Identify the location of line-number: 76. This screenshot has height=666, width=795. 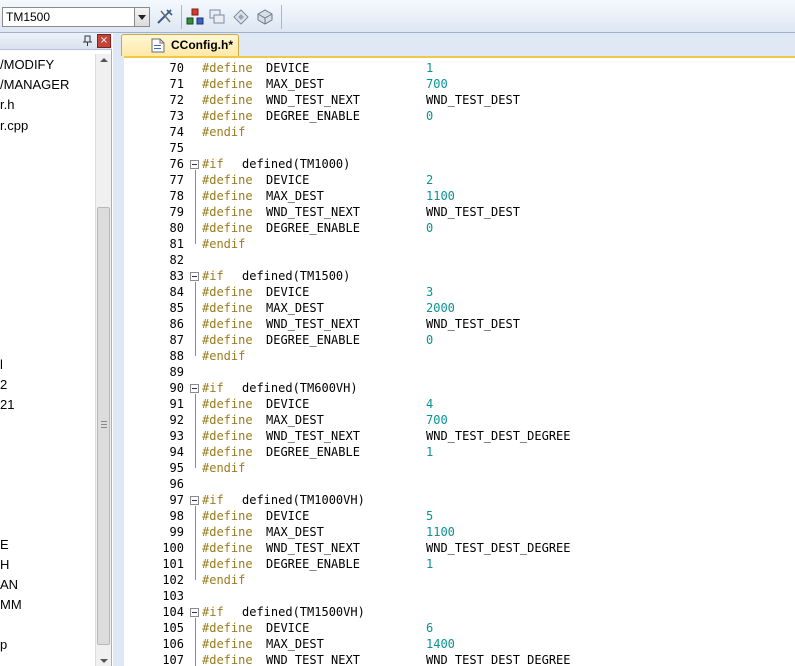
(176, 164).